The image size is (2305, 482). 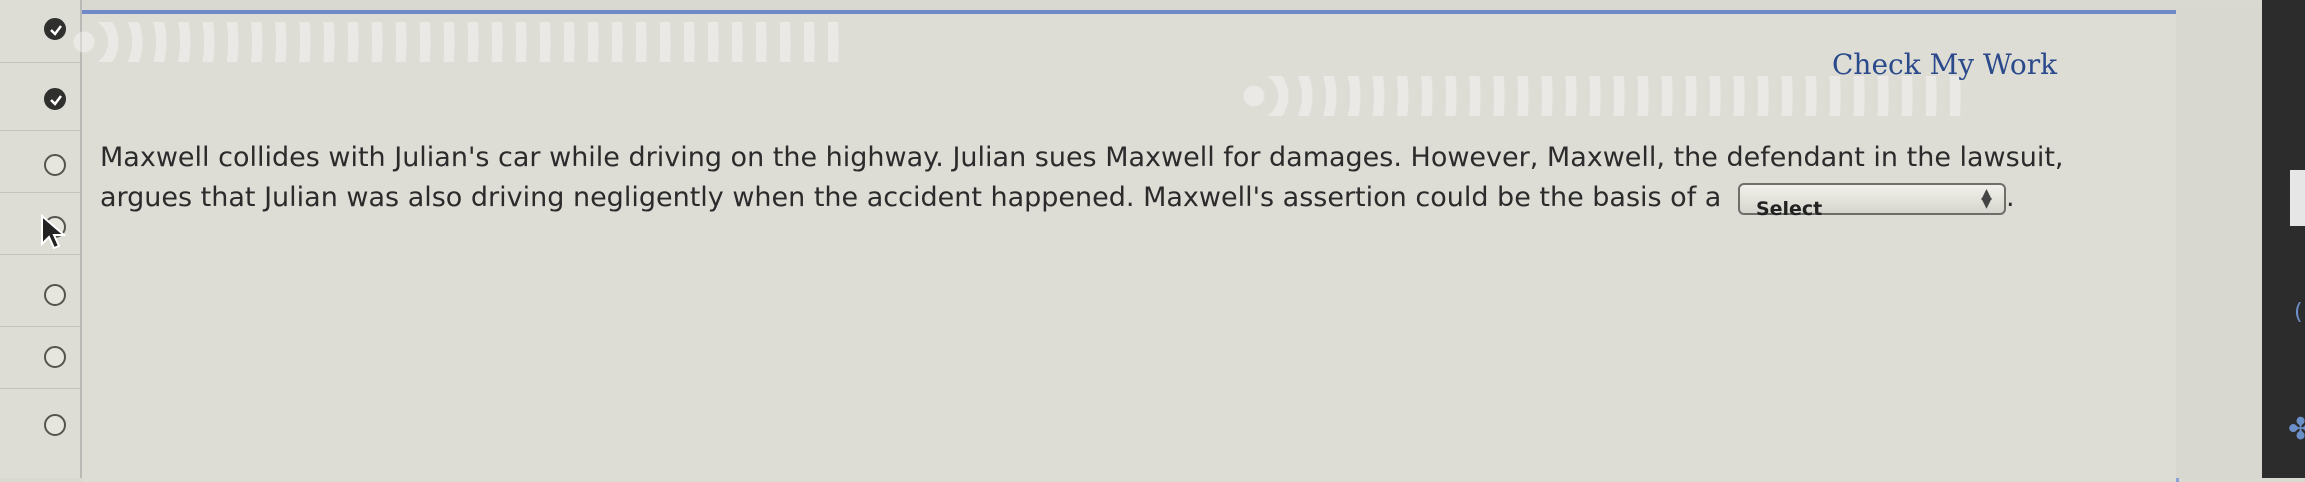 What do you see at coordinates (1789, 208) in the screenshot?
I see `answer-select-value: Select` at bounding box center [1789, 208].